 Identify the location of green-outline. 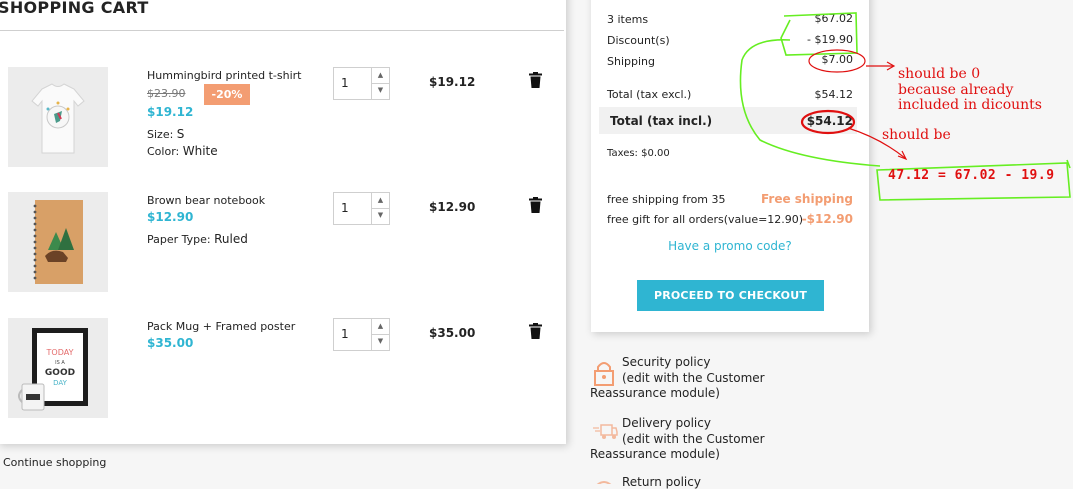
(819, 34).